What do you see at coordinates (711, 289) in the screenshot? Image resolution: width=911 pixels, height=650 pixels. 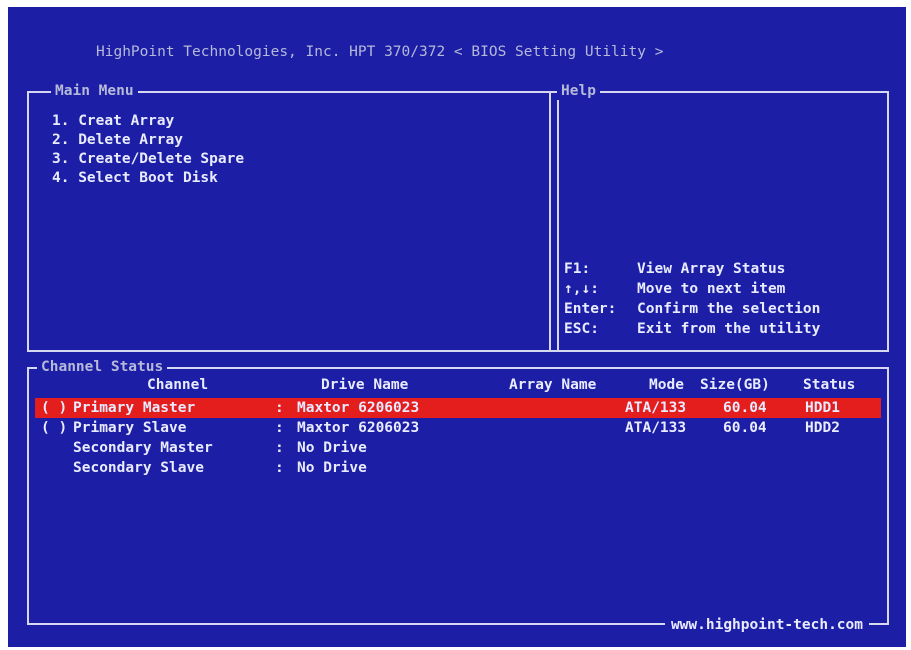 I see `help-desc-arrows: Move to next item` at bounding box center [711, 289].